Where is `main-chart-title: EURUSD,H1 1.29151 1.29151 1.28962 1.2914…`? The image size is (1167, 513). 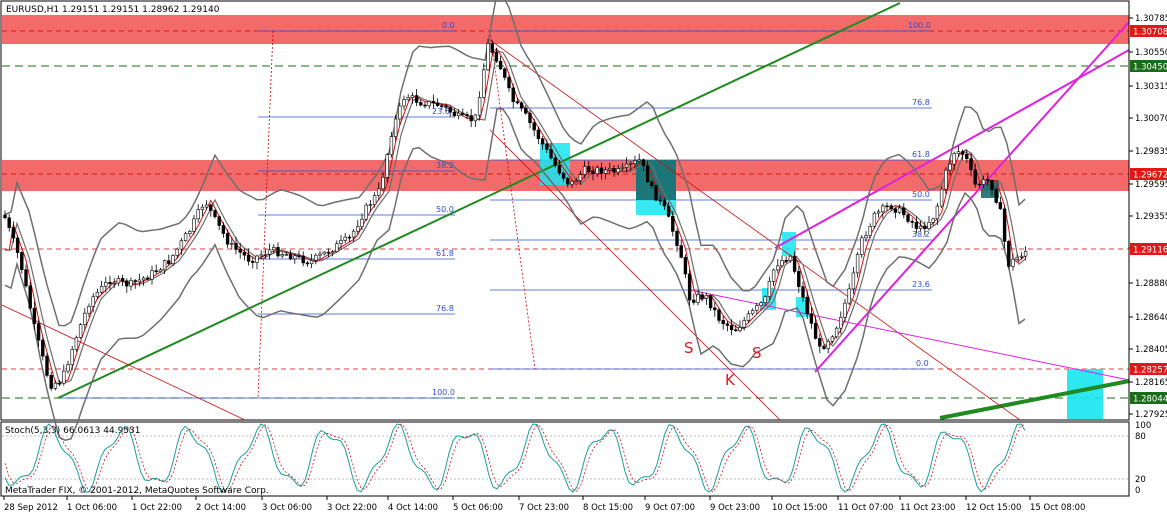 main-chart-title: EURUSD,H1 1.29151 1.29151 1.28962 1.2914… is located at coordinates (113, 10).